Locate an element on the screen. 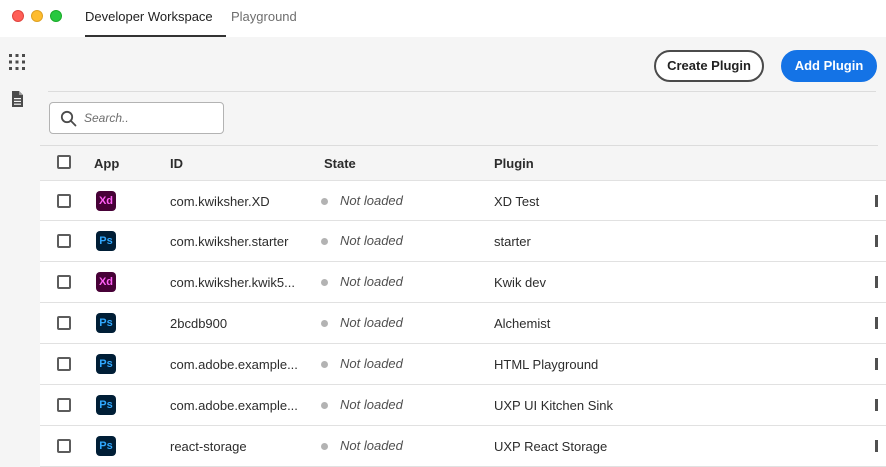  toolbar-divider is located at coordinates (462, 91).